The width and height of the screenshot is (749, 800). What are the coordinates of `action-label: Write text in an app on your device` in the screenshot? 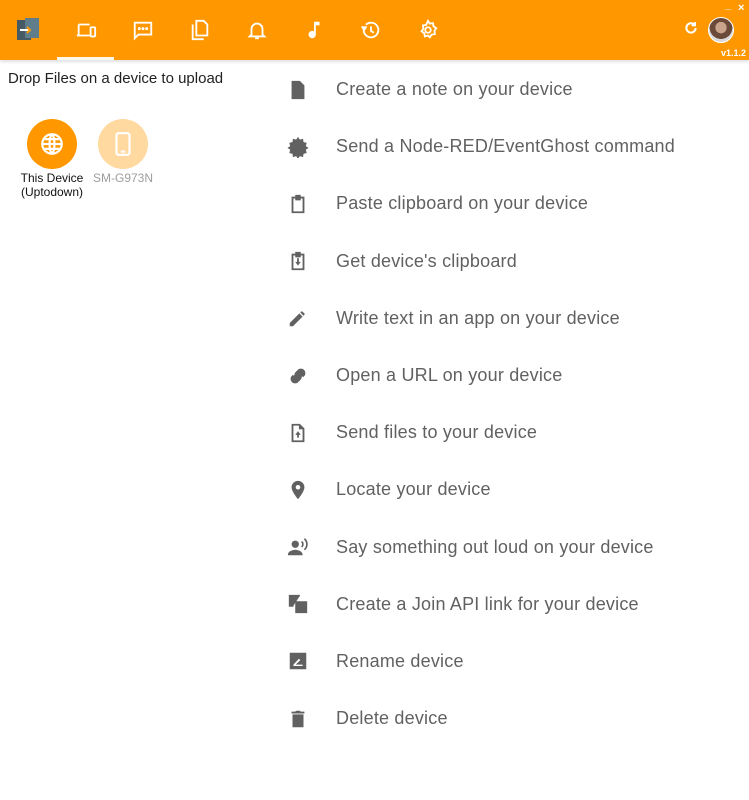 It's located at (478, 317).